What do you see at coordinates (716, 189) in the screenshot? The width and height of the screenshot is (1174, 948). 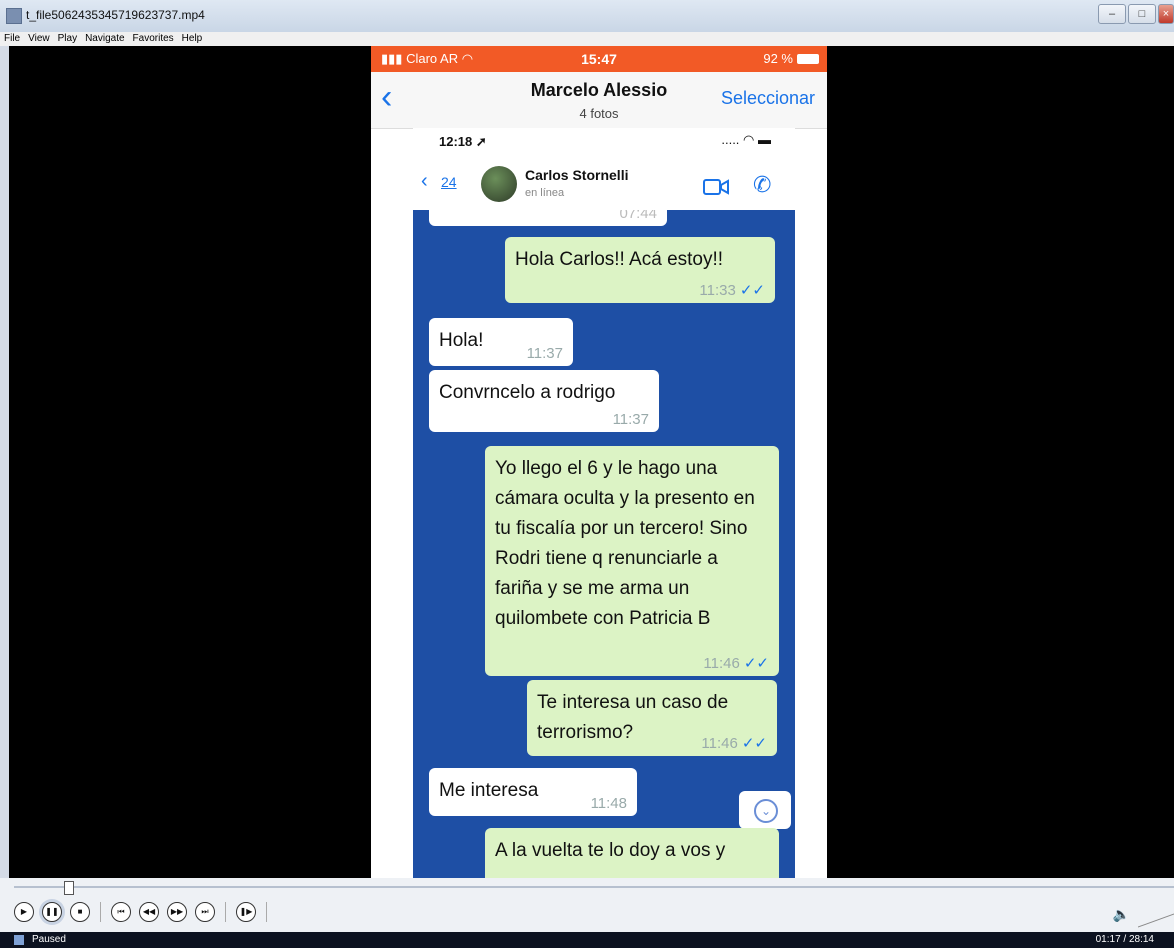 I see `video-call-icon` at bounding box center [716, 189].